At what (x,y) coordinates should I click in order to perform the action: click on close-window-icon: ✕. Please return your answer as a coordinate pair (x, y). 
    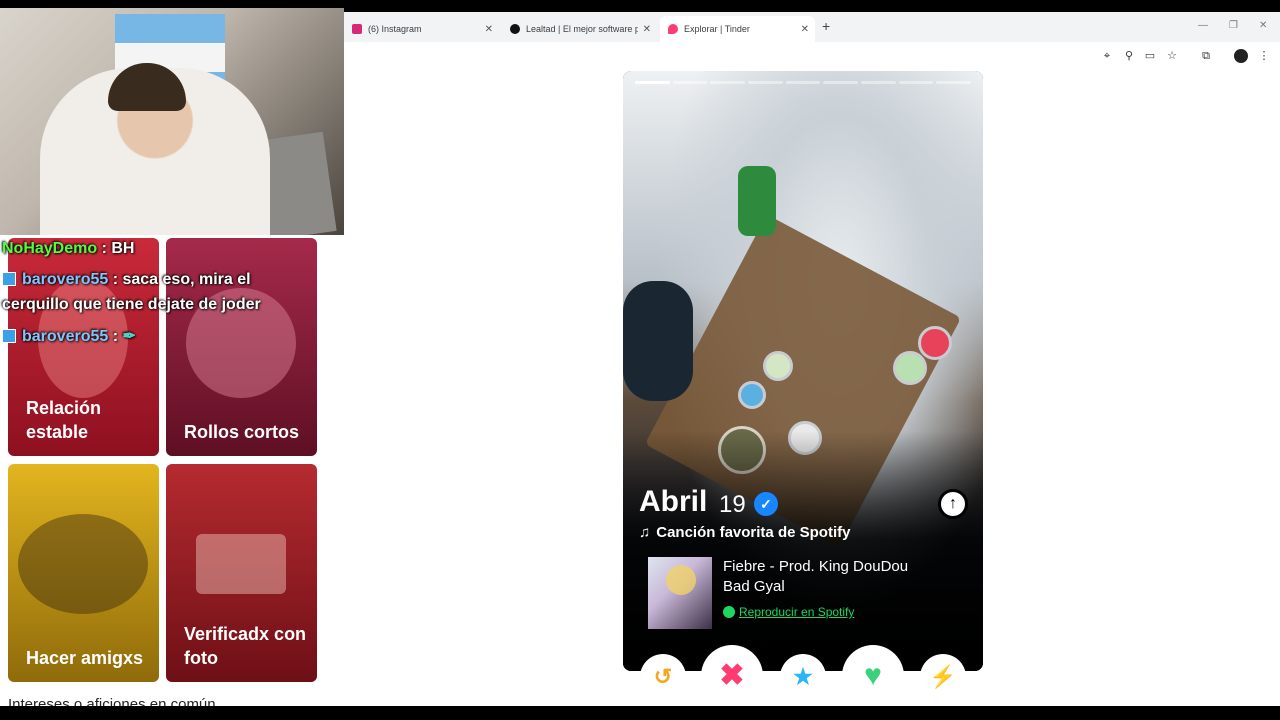
    Looking at the image, I should click on (1263, 25).